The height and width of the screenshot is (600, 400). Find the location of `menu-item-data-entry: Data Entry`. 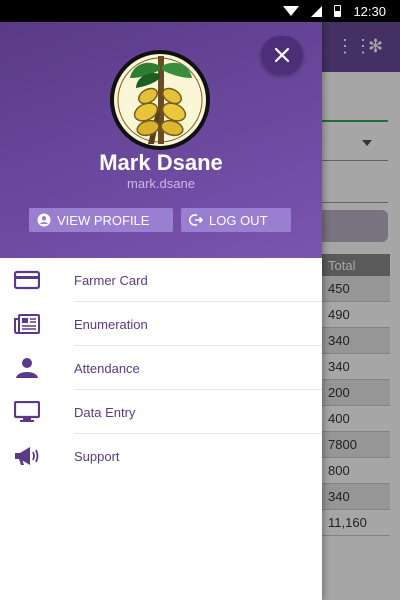

menu-item-data-entry: Data Entry is located at coordinates (161, 412).